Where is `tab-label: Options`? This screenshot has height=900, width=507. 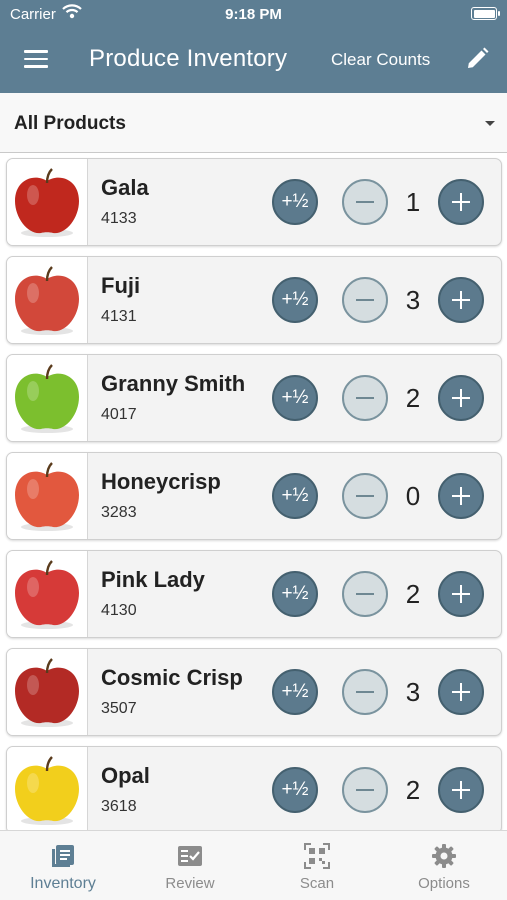 tab-label: Options is located at coordinates (444, 883).